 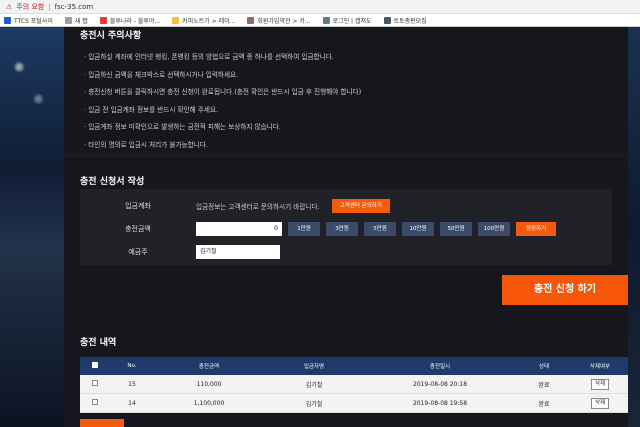 What do you see at coordinates (209, 403) in the screenshot?
I see `row-amount: 1,100,000` at bounding box center [209, 403].